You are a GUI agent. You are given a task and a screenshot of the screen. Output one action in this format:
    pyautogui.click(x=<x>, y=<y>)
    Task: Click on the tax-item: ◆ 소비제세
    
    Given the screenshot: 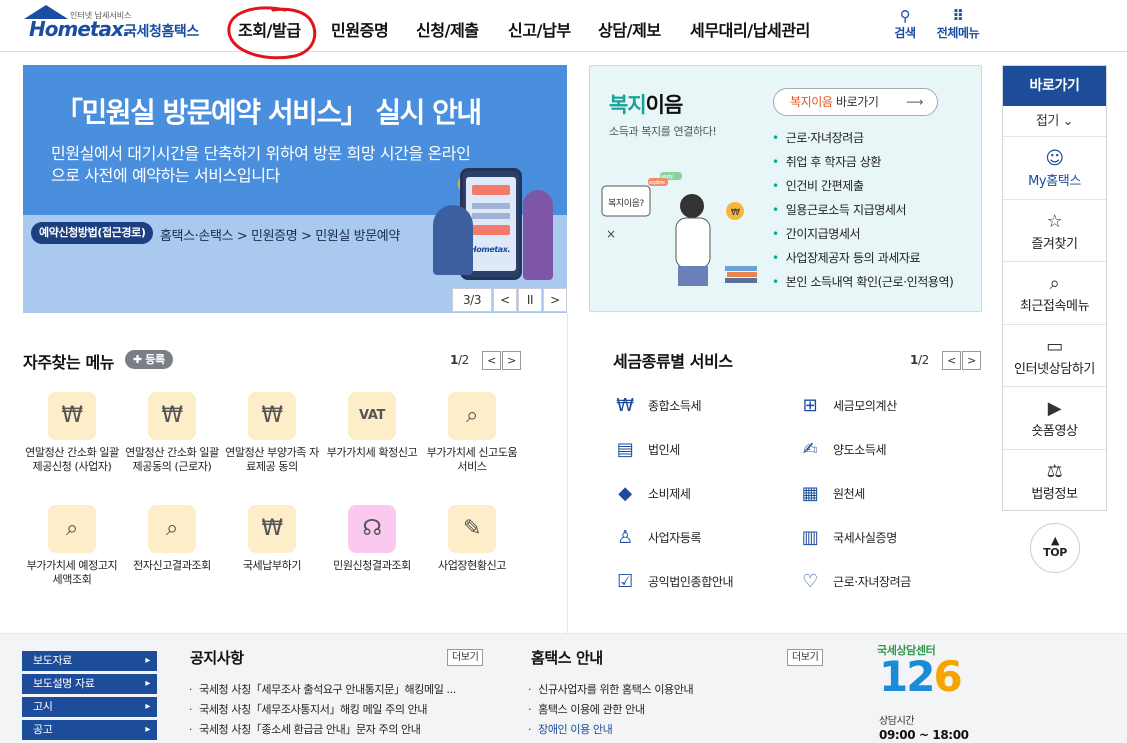 What is the action you would take?
    pyautogui.click(x=651, y=494)
    